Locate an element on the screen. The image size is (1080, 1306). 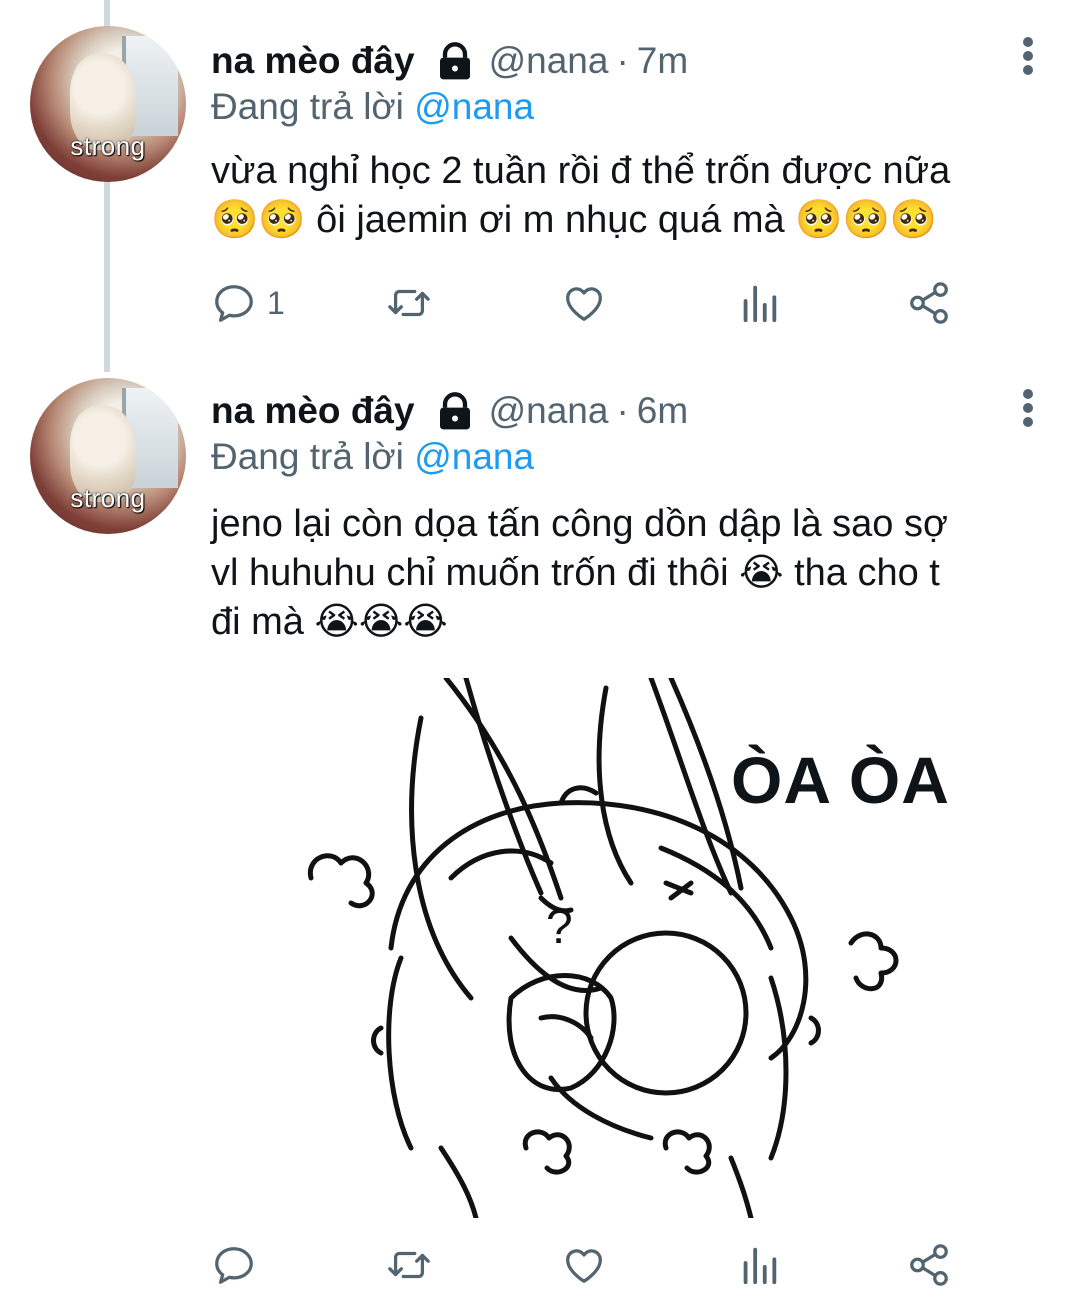
tweet-actions is located at coordinates (591, 1267).